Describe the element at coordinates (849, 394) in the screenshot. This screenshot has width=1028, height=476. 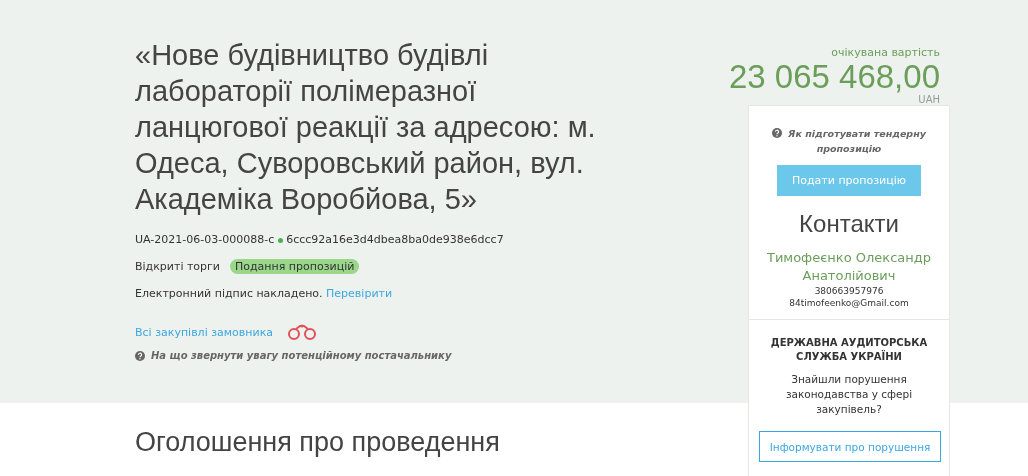
I see `audit-question: Знайшли порушення законодавства у сфері закупівель?` at that location.